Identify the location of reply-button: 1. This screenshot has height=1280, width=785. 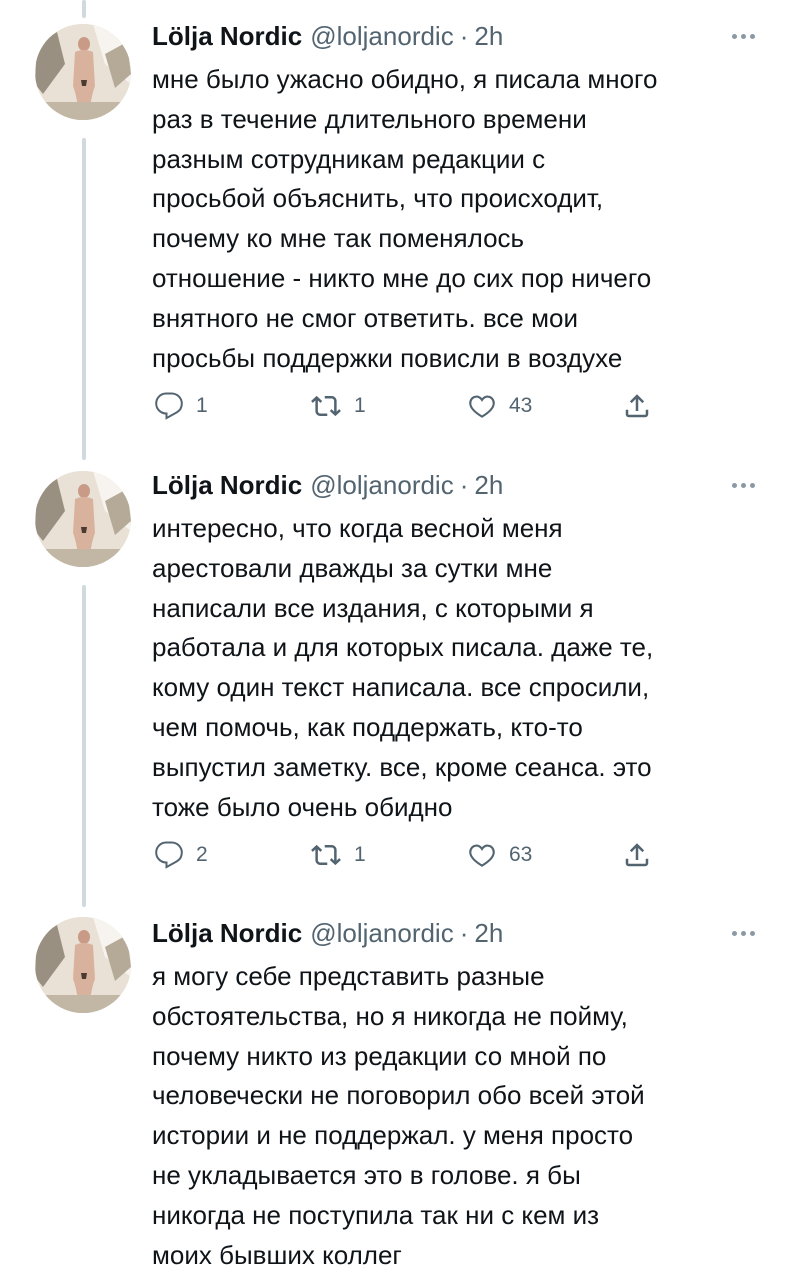
(181, 406).